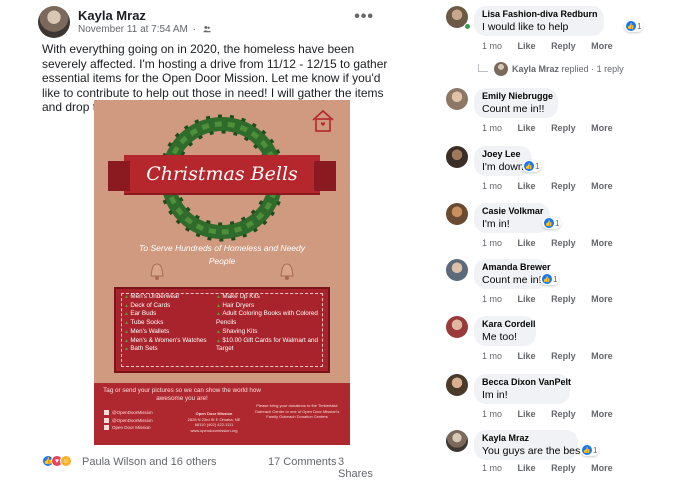  What do you see at coordinates (483, 68) in the screenshot?
I see `reply-arrow-icon` at bounding box center [483, 68].